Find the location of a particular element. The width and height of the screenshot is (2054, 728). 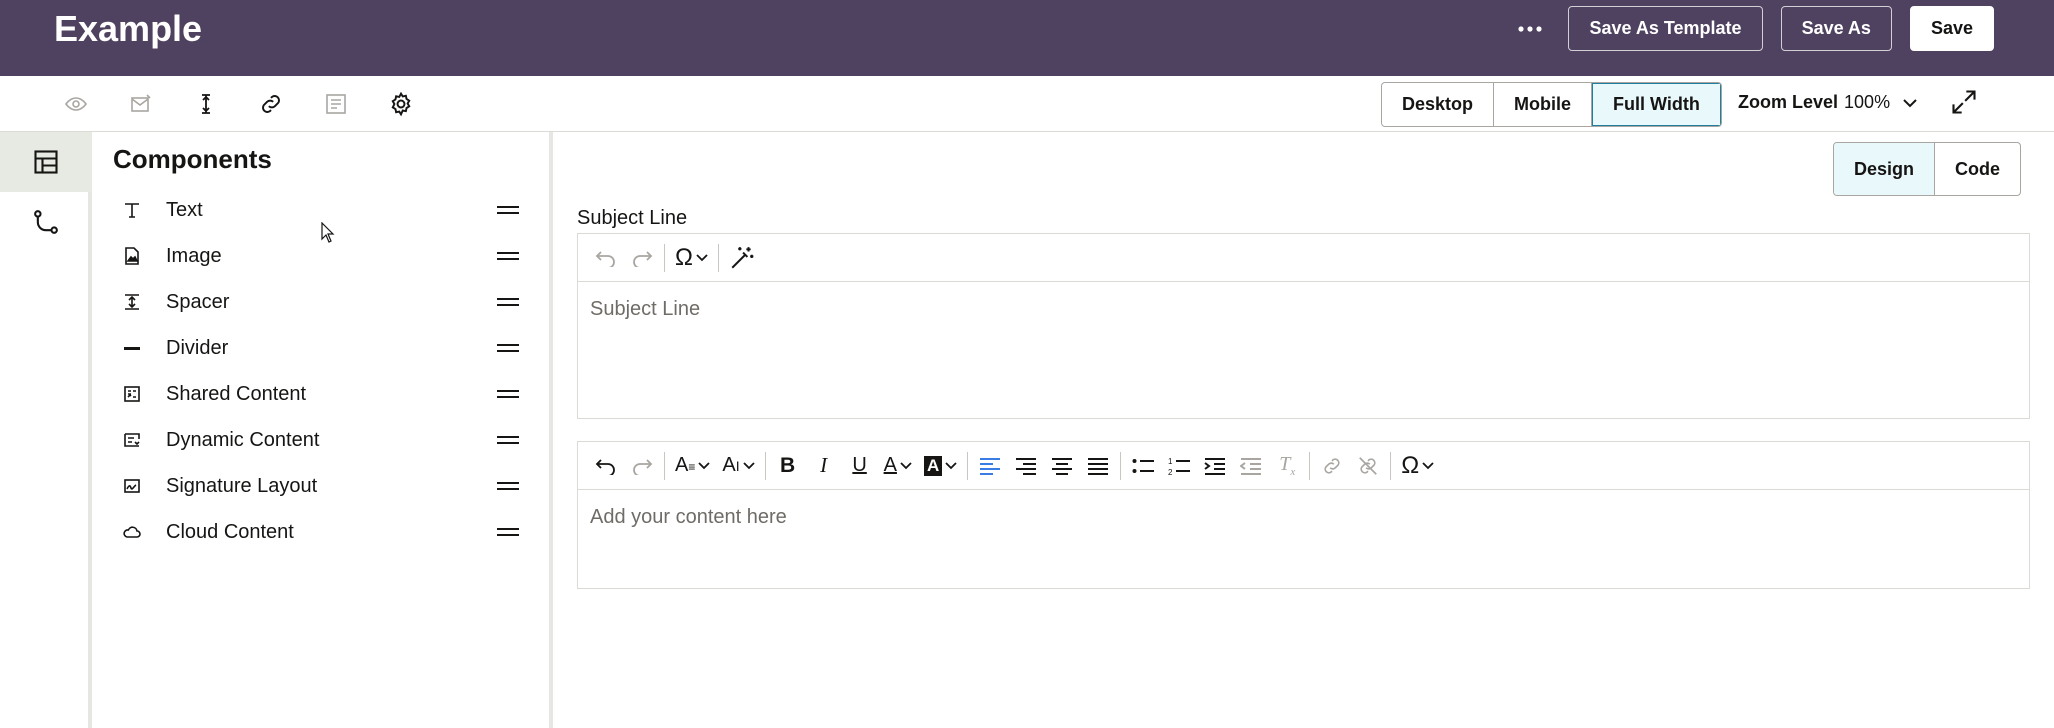

app-header: Example Save As Template Save As Save is located at coordinates (1027, 38).